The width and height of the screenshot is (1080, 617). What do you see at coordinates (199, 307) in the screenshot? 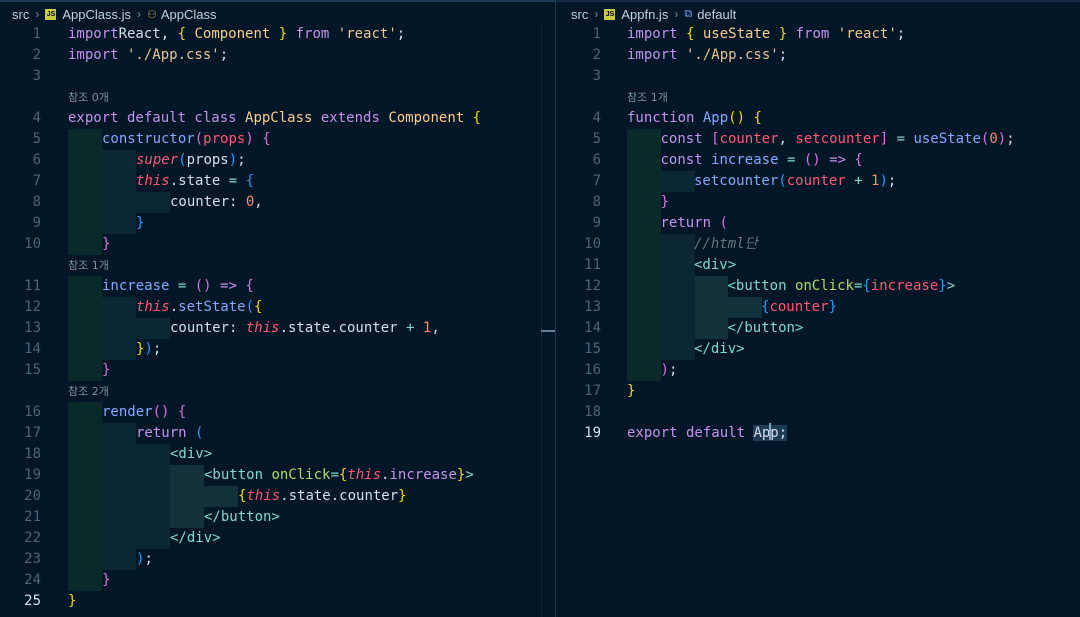
I see `code-text: this.setState({` at bounding box center [199, 307].